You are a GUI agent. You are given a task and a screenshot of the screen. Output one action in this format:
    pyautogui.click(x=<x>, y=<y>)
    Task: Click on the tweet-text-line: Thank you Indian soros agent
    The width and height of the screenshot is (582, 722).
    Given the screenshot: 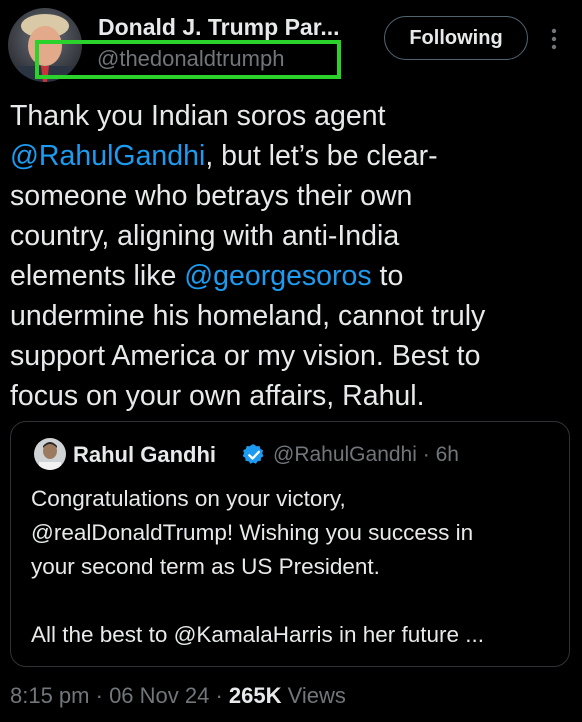 What is the action you would take?
    pyautogui.click(x=293, y=116)
    